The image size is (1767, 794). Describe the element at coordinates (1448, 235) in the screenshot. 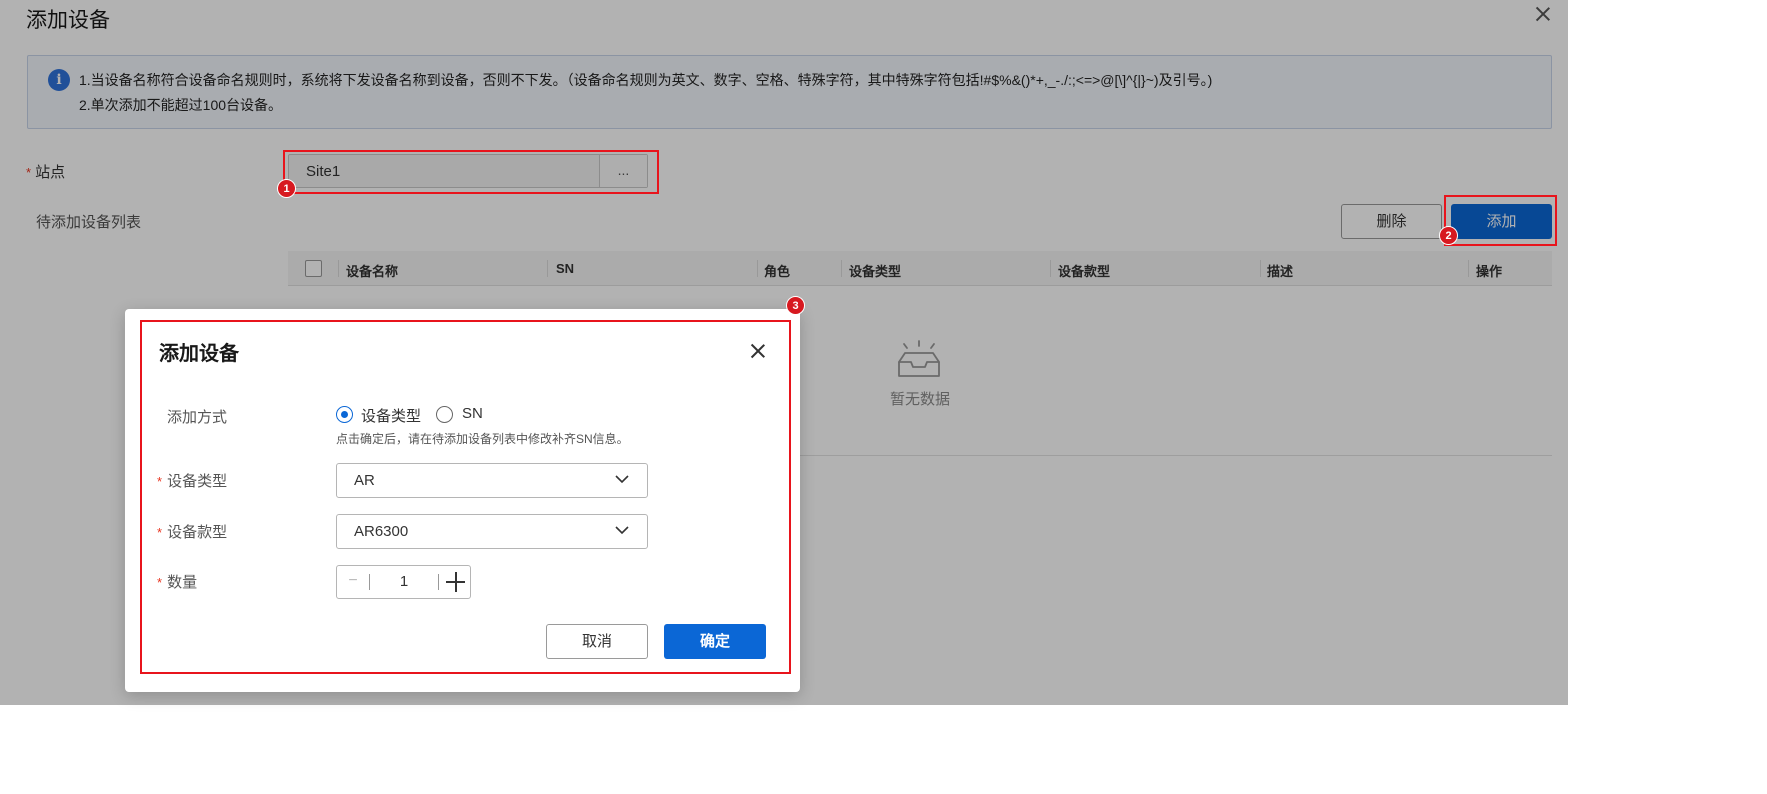

I see `callout-badge-2: 2` at that location.